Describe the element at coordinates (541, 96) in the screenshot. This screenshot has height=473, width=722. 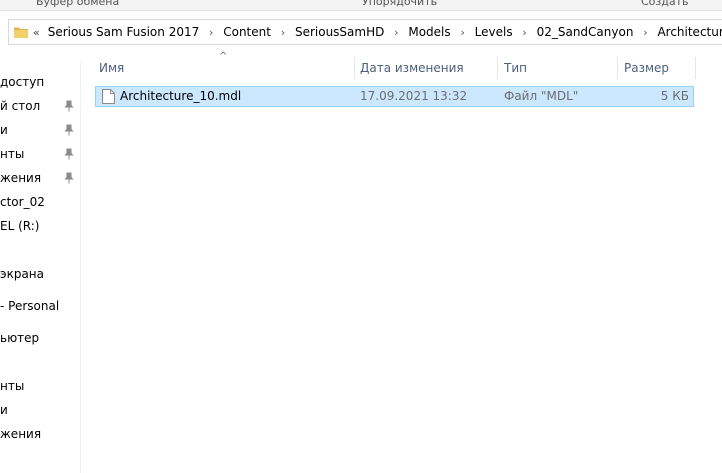
I see `file-type: Файл "MDL"` at that location.